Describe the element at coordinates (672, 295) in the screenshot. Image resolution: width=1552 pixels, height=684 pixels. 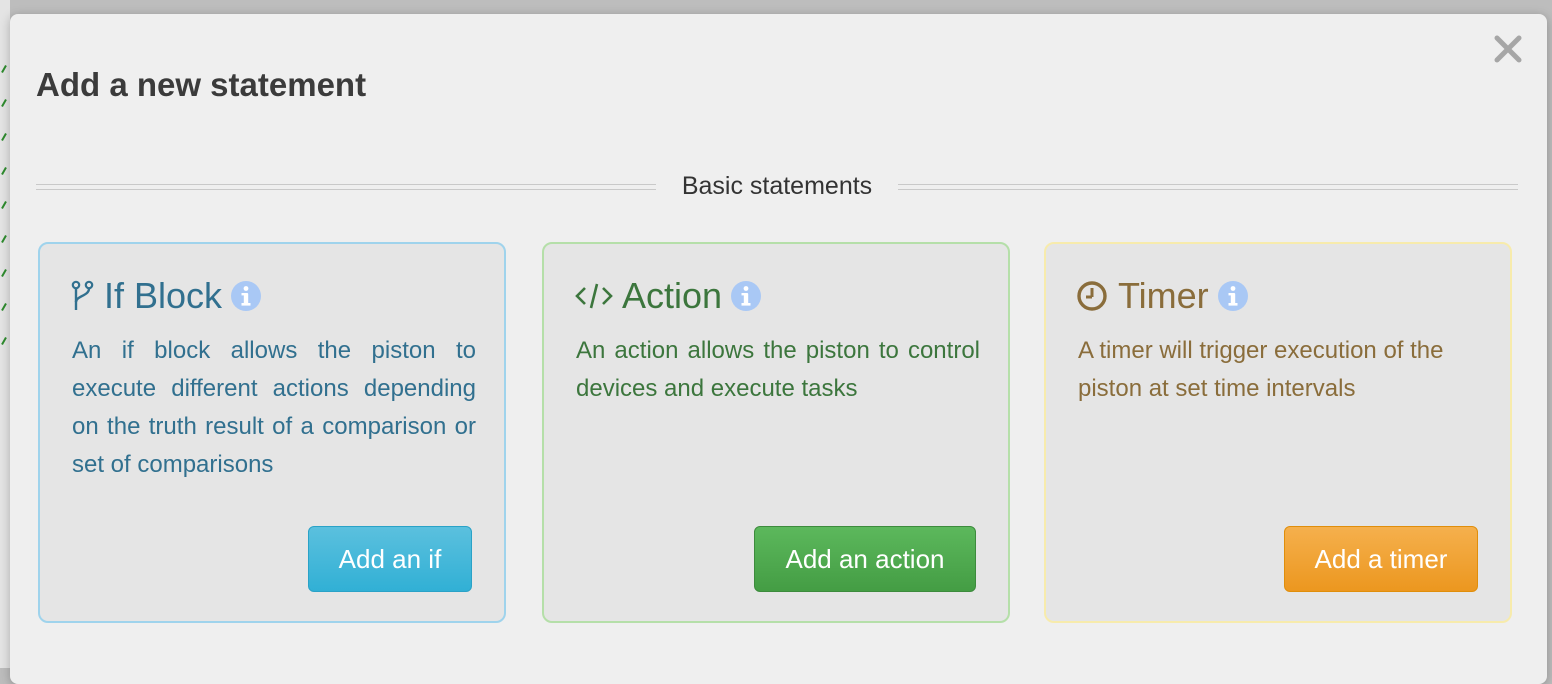
I see `action-title: Action` at that location.